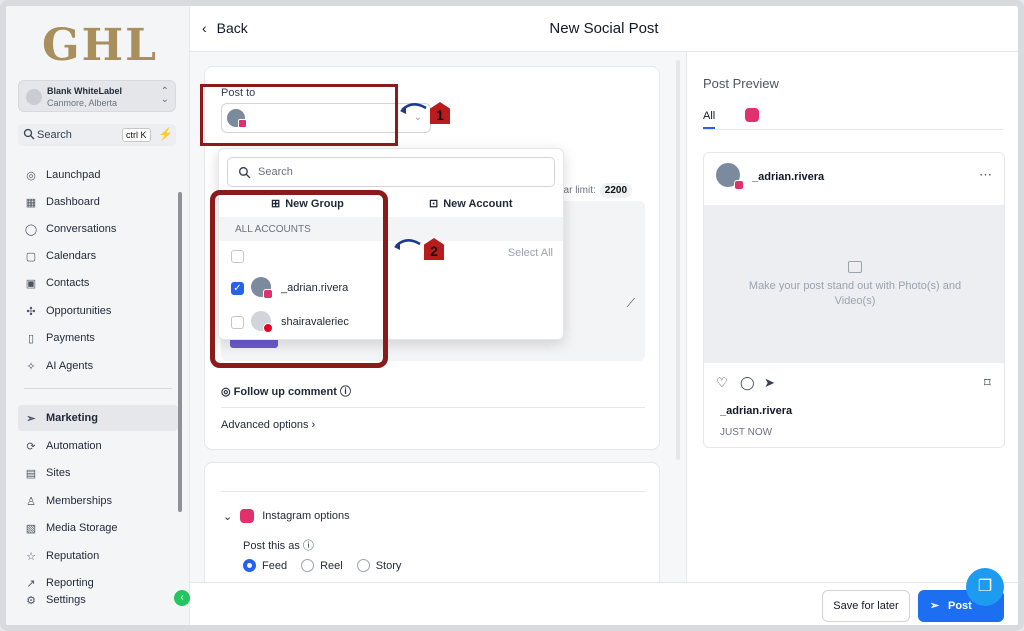  I want to click on rocket-icon: ◎, so click(31, 175).